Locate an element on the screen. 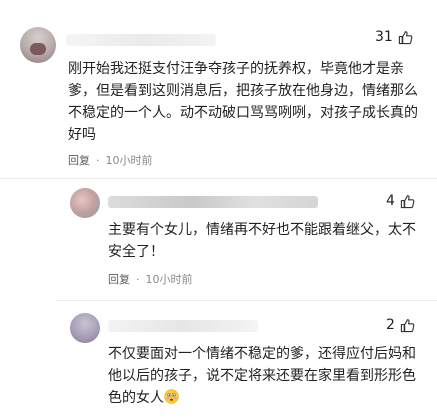  flushed-face-emoji is located at coordinates (171, 396).